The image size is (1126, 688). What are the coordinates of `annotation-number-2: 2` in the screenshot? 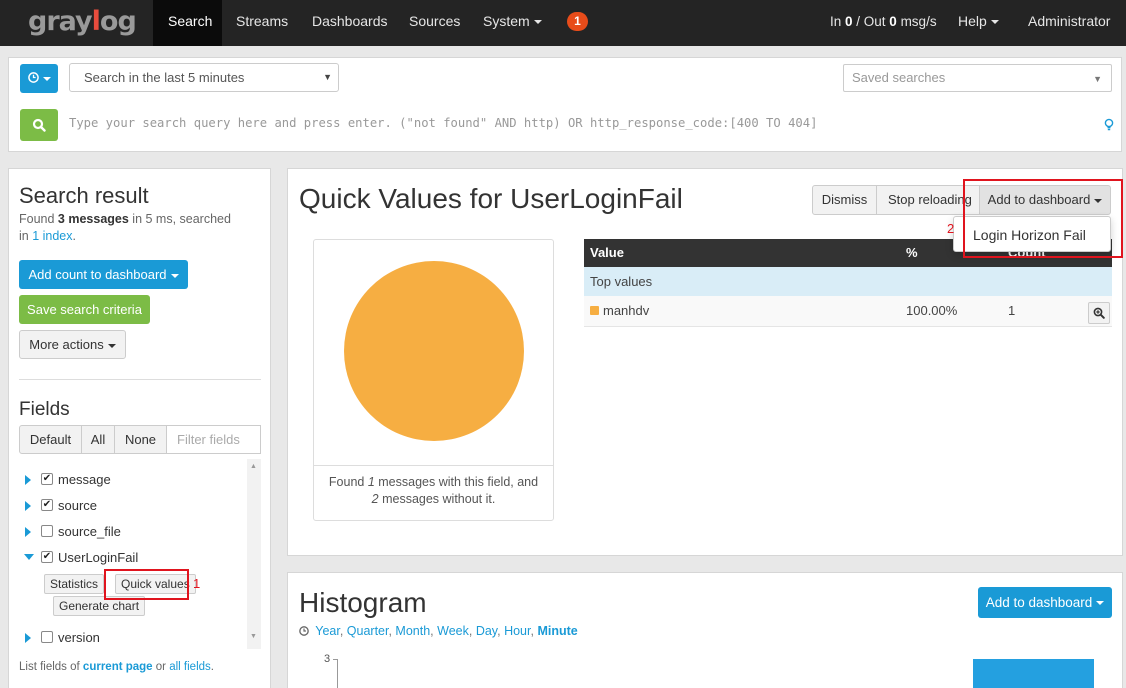 It's located at (951, 228).